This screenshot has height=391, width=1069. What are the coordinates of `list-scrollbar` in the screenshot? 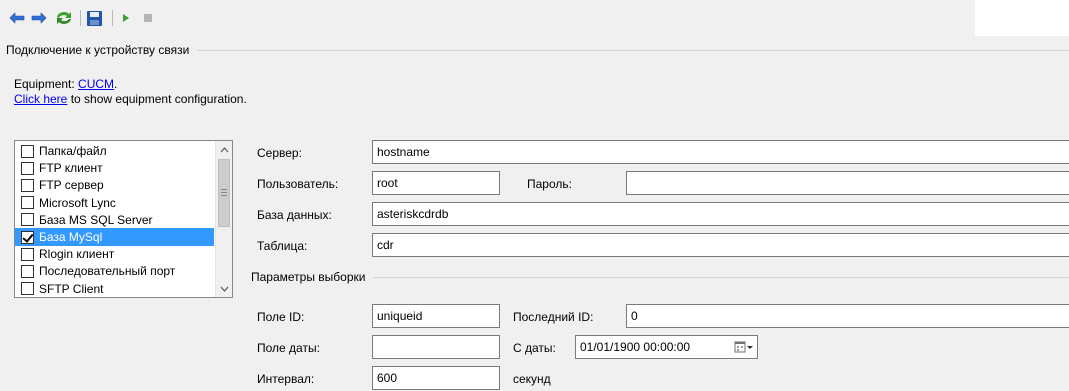 It's located at (223, 219).